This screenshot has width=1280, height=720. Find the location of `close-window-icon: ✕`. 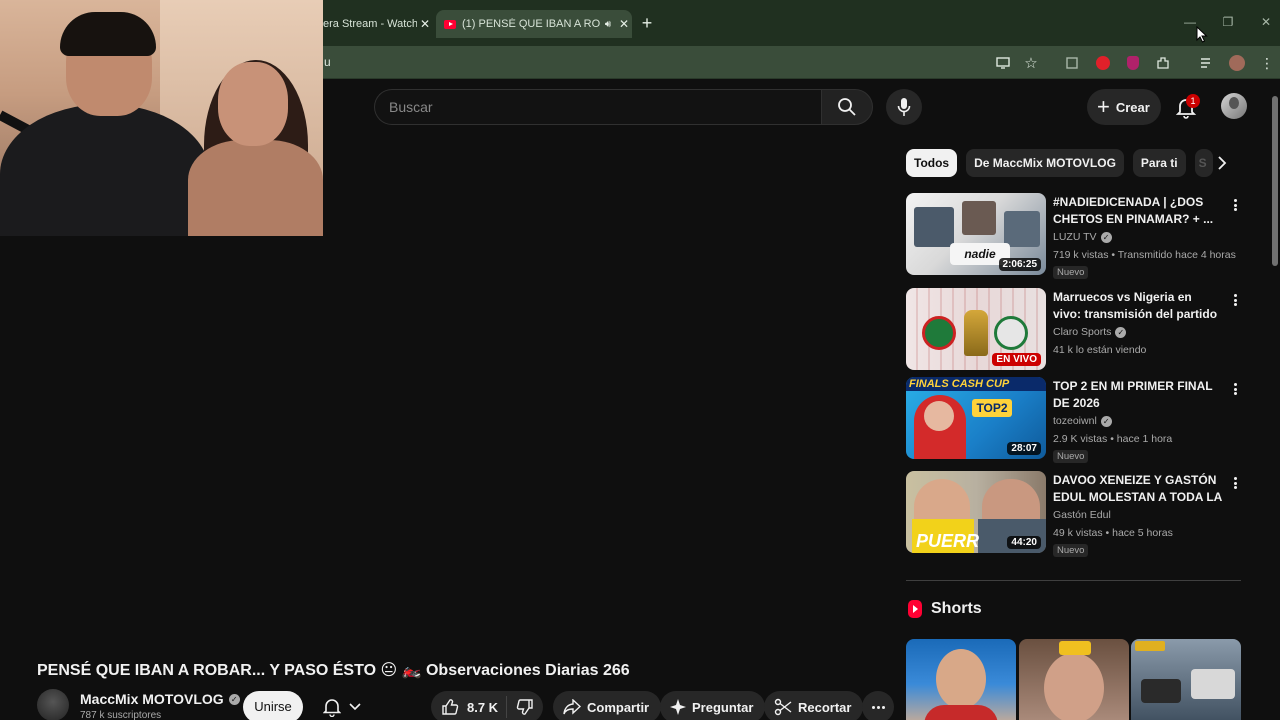

close-window-icon: ✕ is located at coordinates (1266, 22).